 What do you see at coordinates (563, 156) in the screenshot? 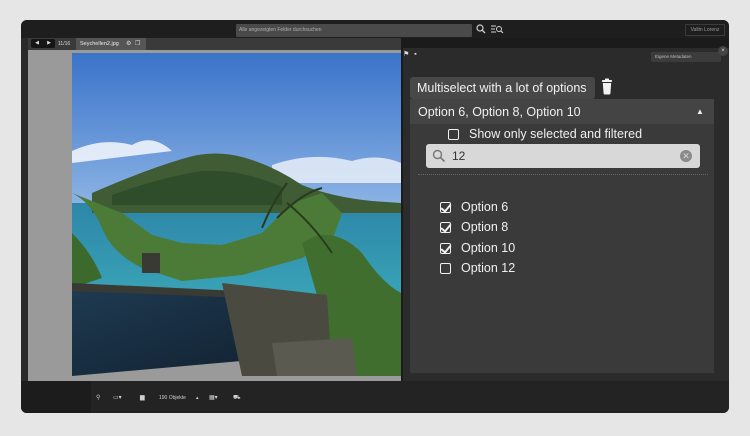
I see `option-filter-input: 12 ✕` at bounding box center [563, 156].